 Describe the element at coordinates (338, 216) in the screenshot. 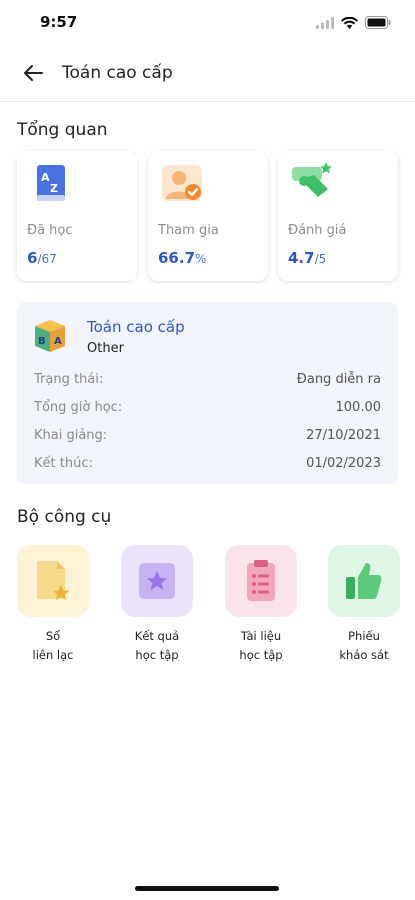

I see `stat-card-rating: Đánh giá 4.7/5` at that location.